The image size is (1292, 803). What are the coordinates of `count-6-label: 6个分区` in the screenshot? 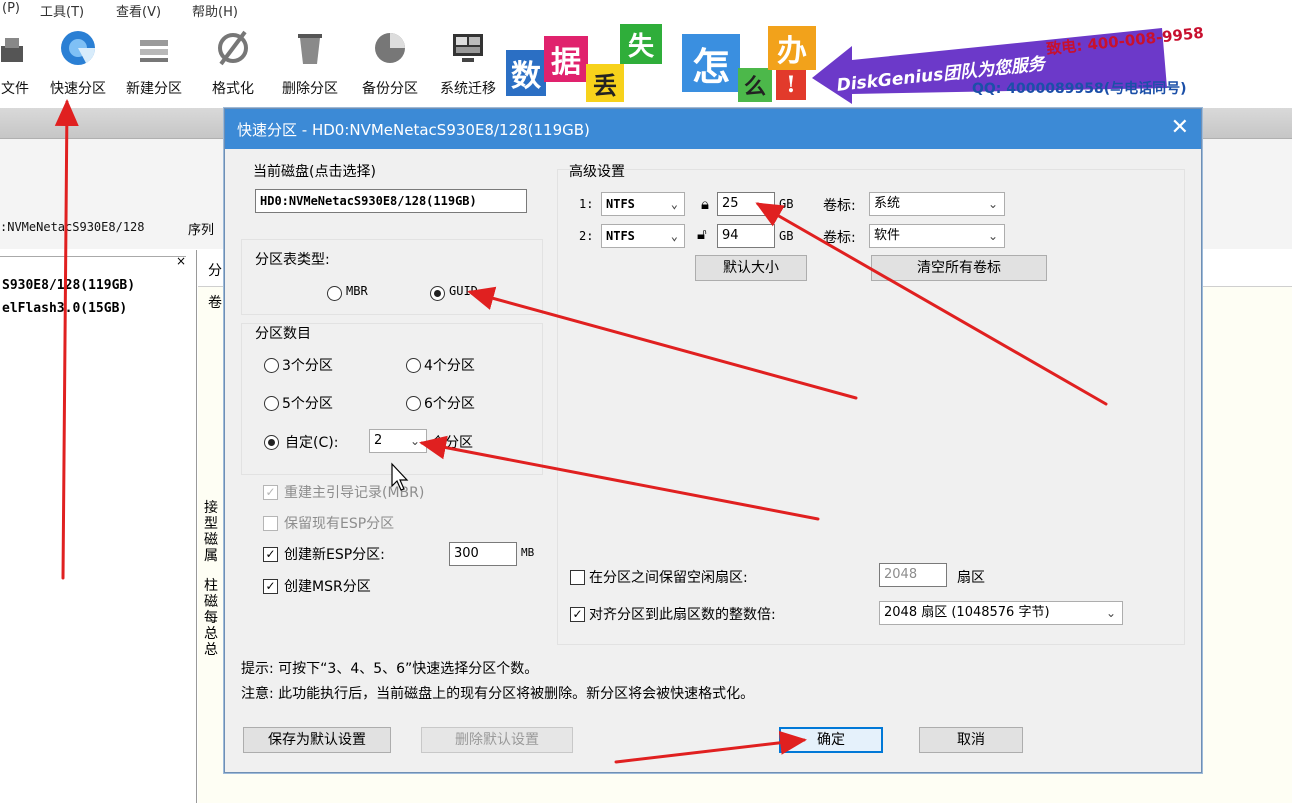 It's located at (449, 404).